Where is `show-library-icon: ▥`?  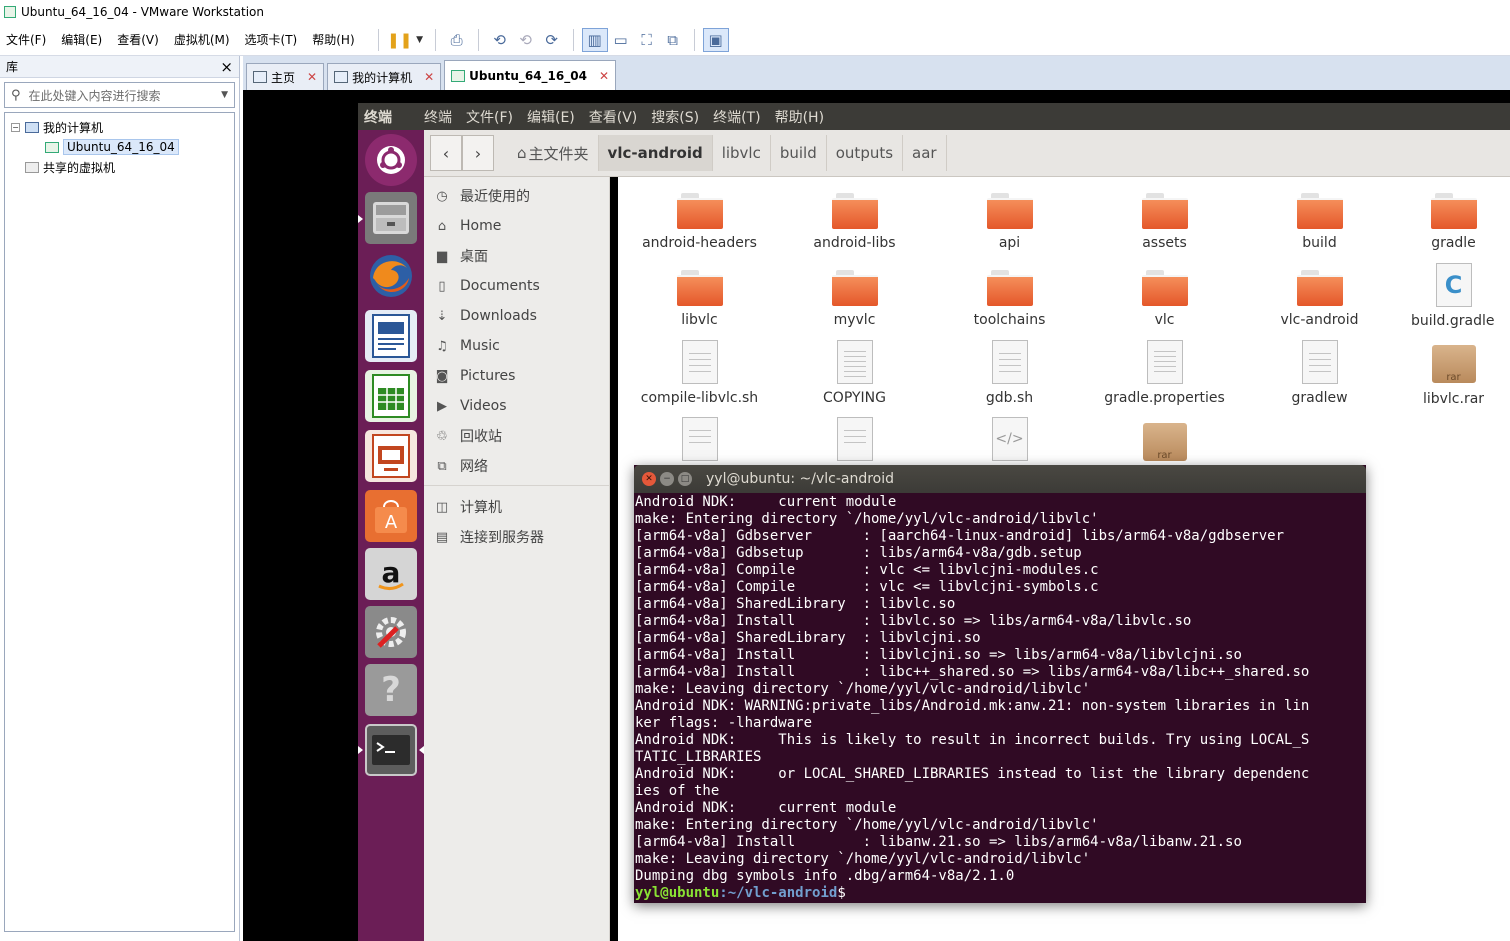 show-library-icon: ▥ is located at coordinates (594, 39).